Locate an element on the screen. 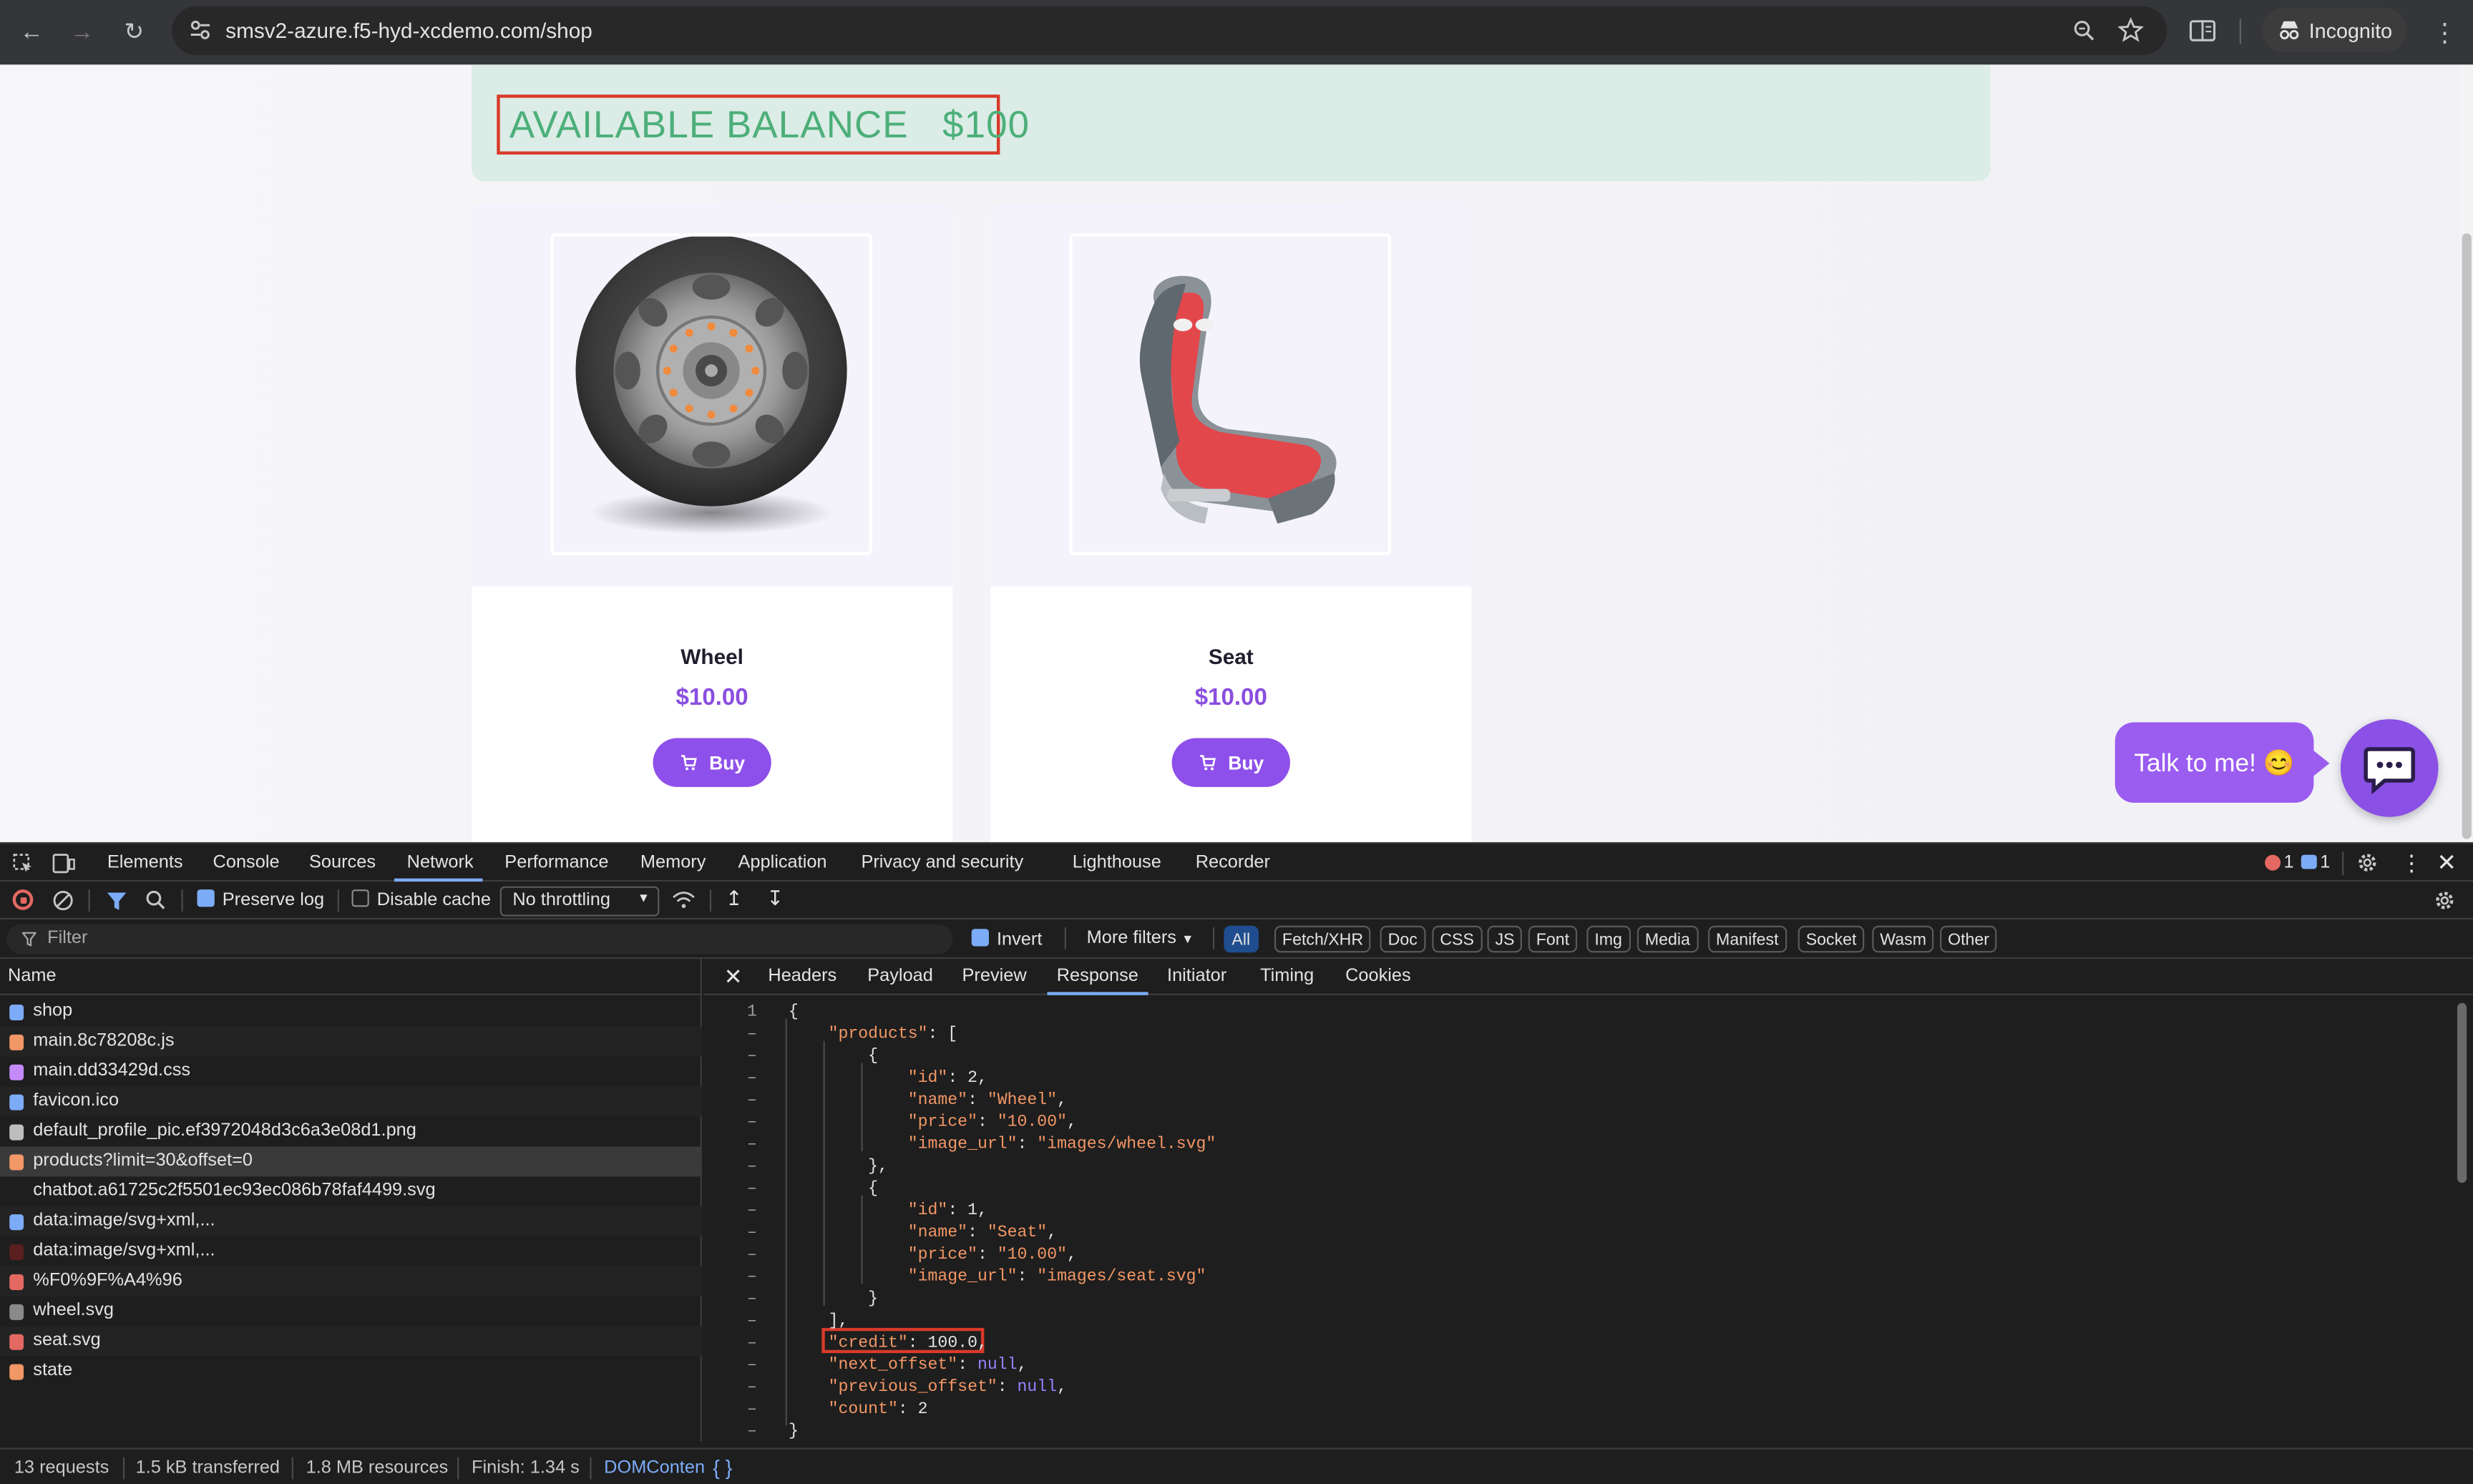 The image size is (2473, 1484). error-count: 1 is located at coordinates (2289, 862).